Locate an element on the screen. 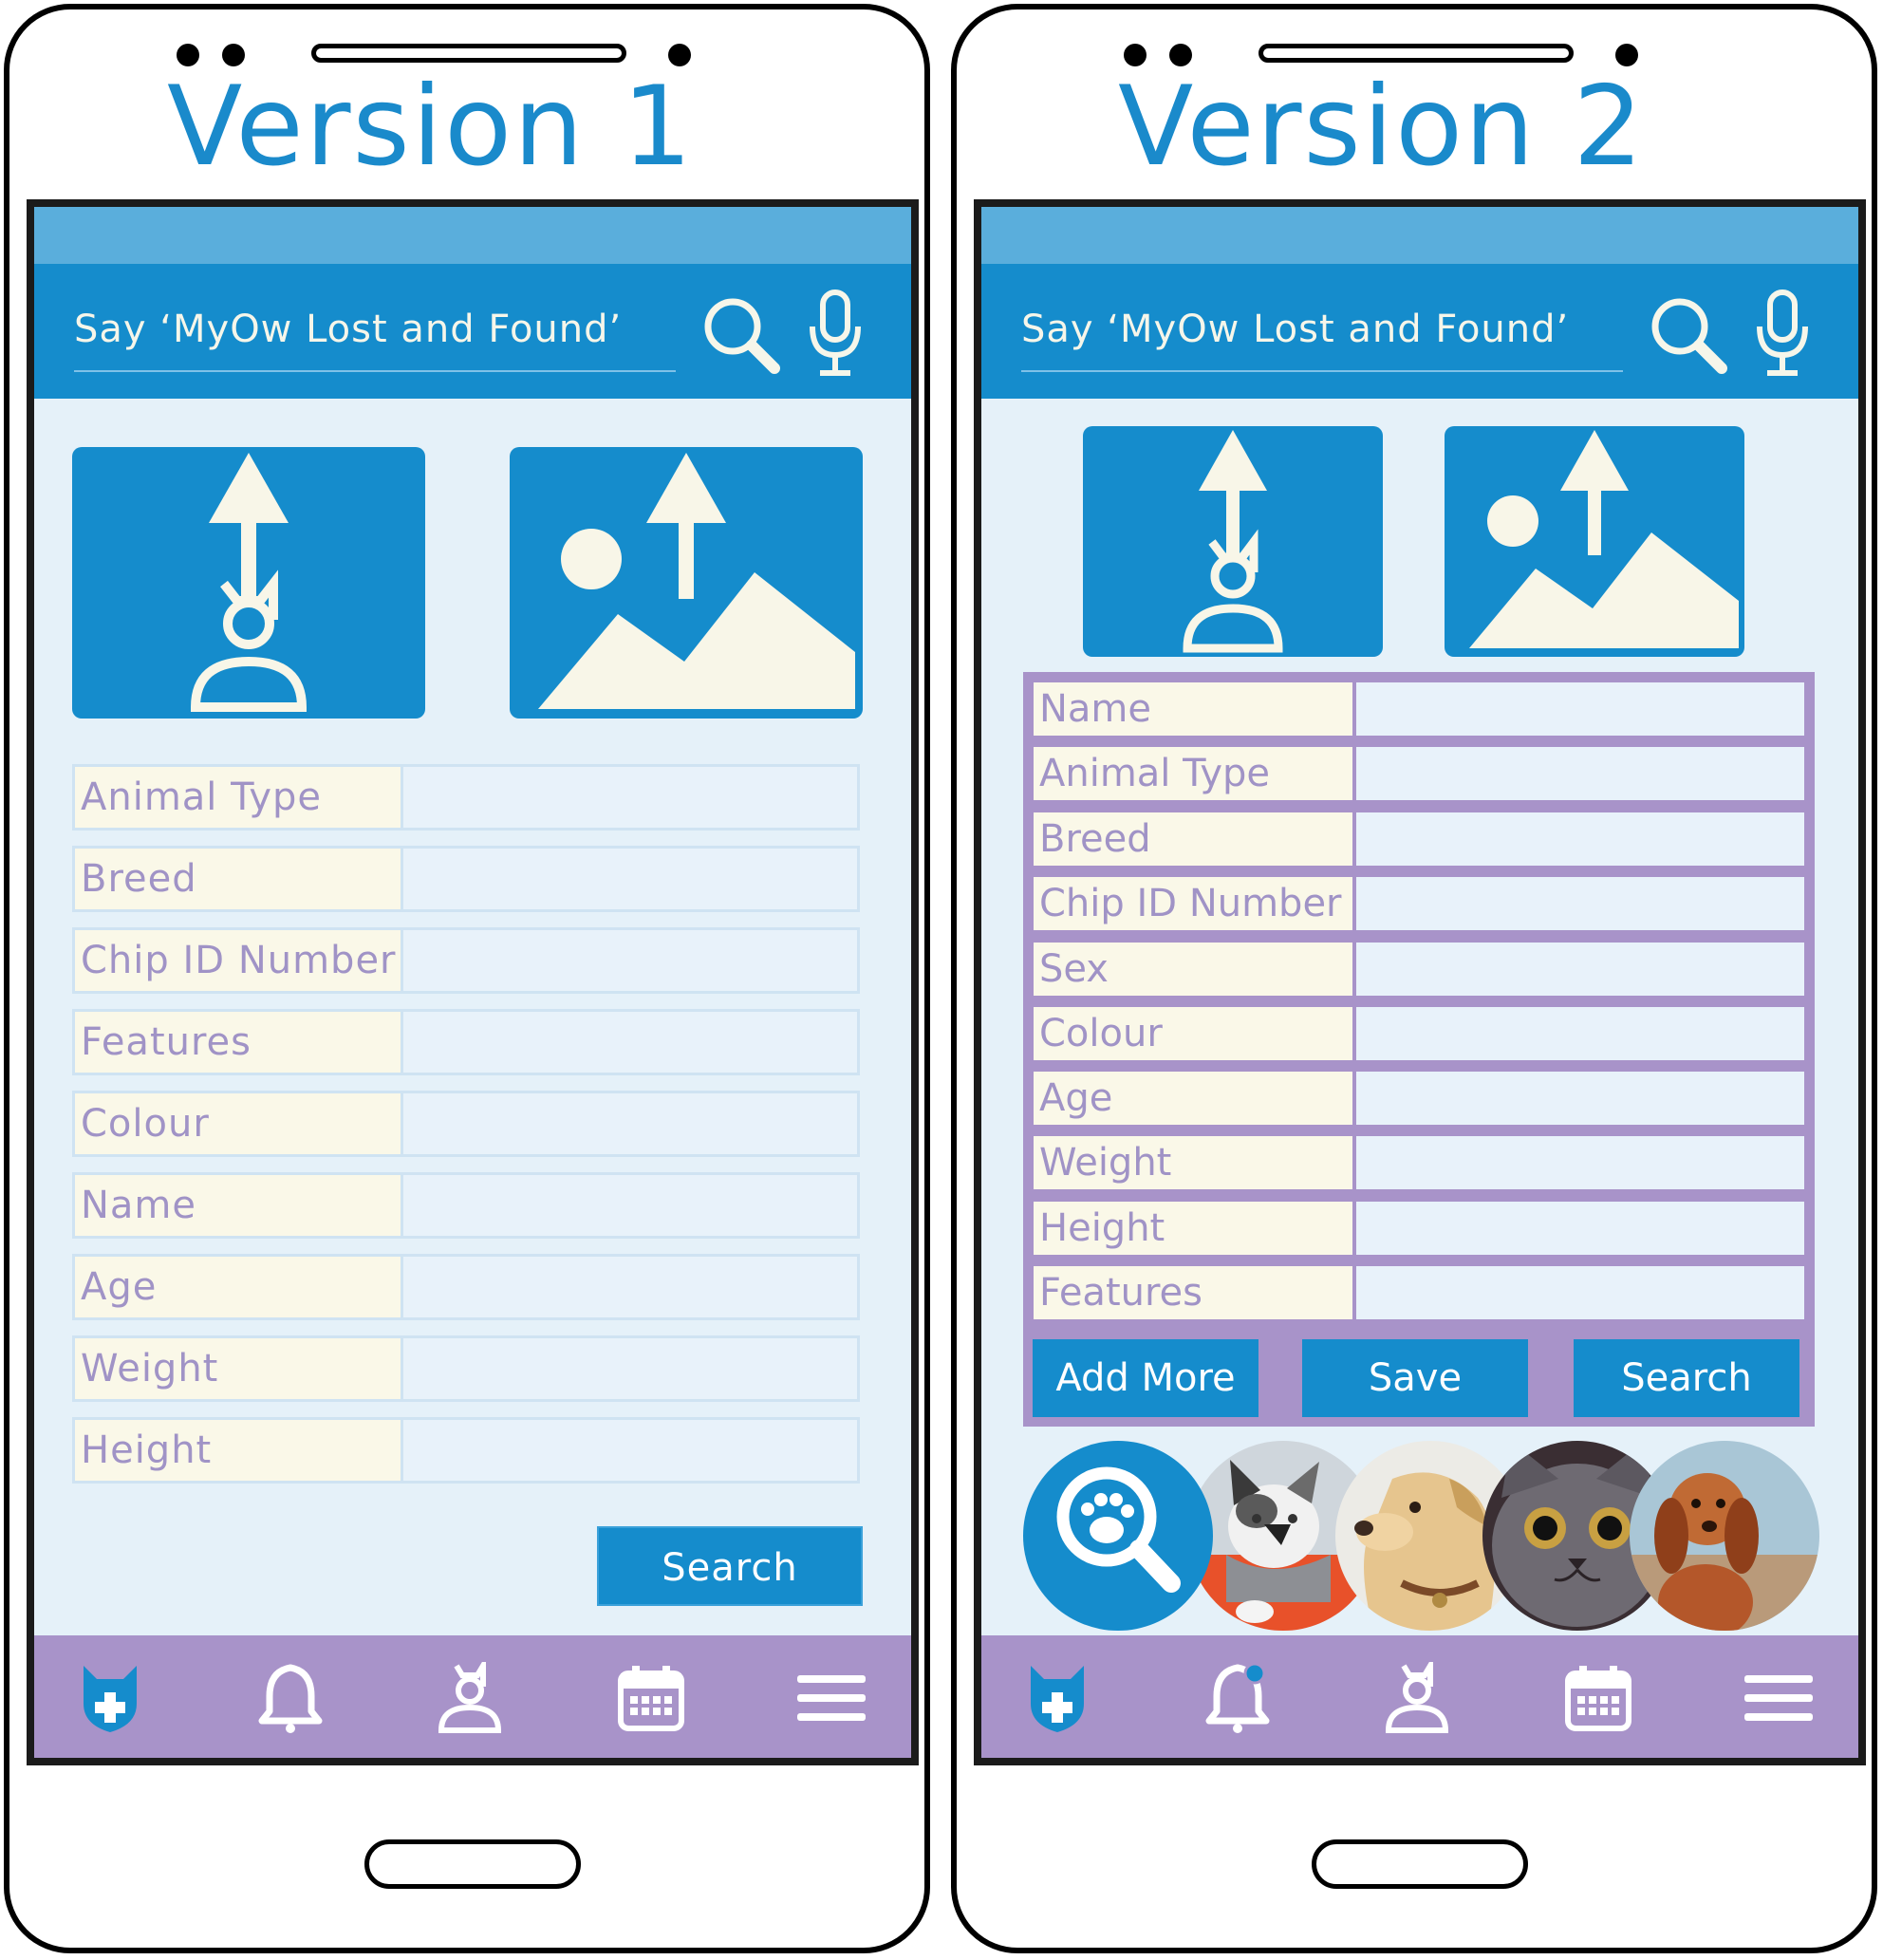 The width and height of the screenshot is (1883, 1960). form-row: Sex is located at coordinates (1419, 969).